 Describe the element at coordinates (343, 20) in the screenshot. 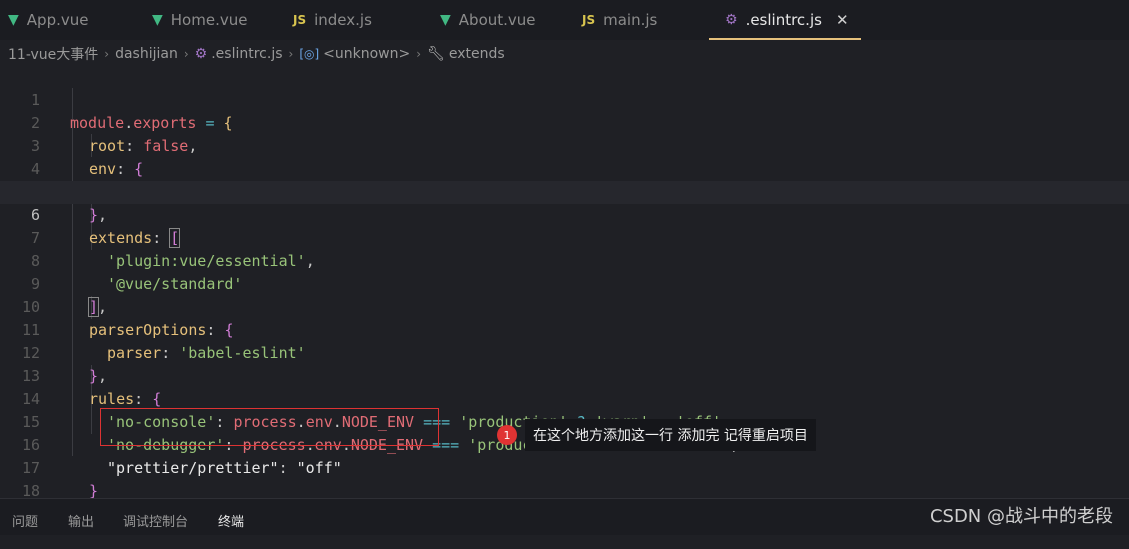

I see `tab-label: index.js` at that location.